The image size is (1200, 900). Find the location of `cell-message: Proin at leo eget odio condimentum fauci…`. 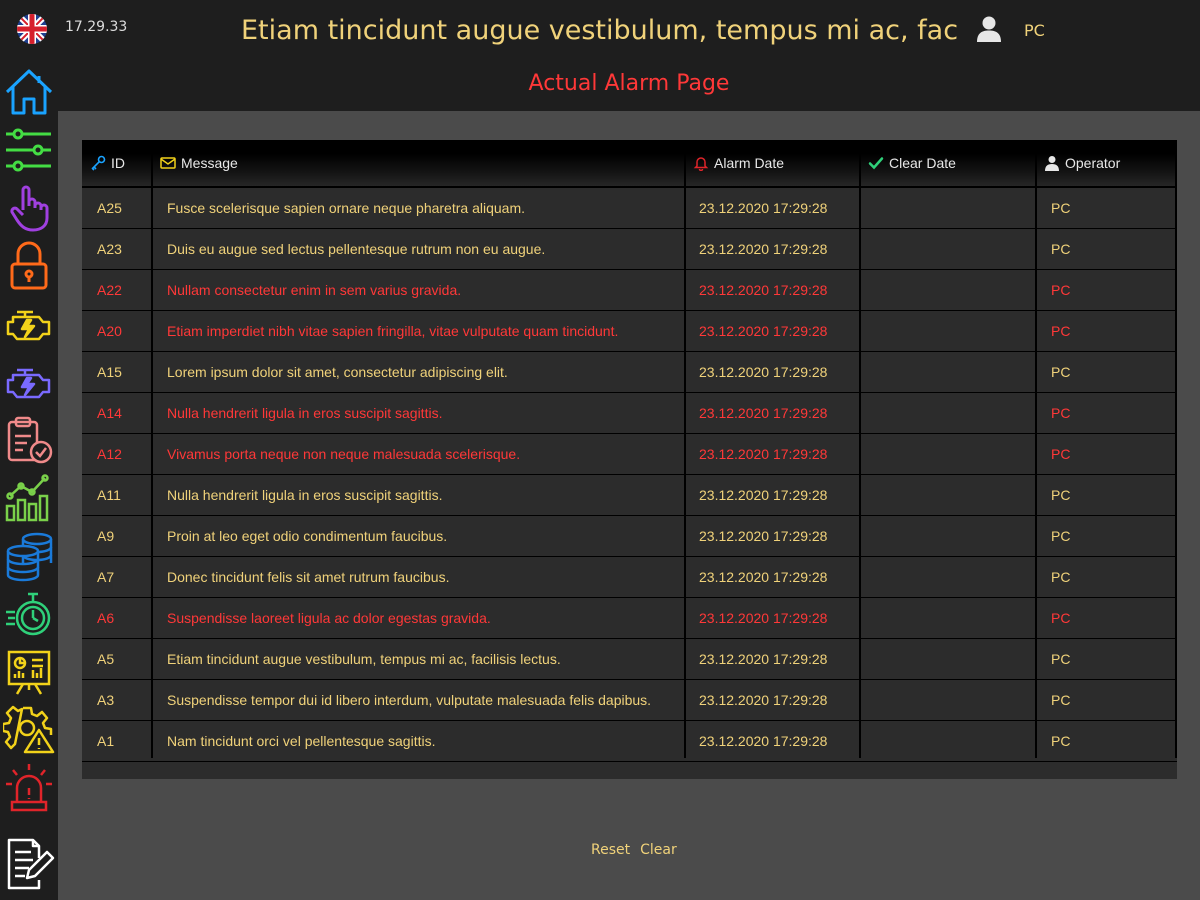

cell-message: Proin at leo eget odio condimentum fauci… is located at coordinates (307, 536).